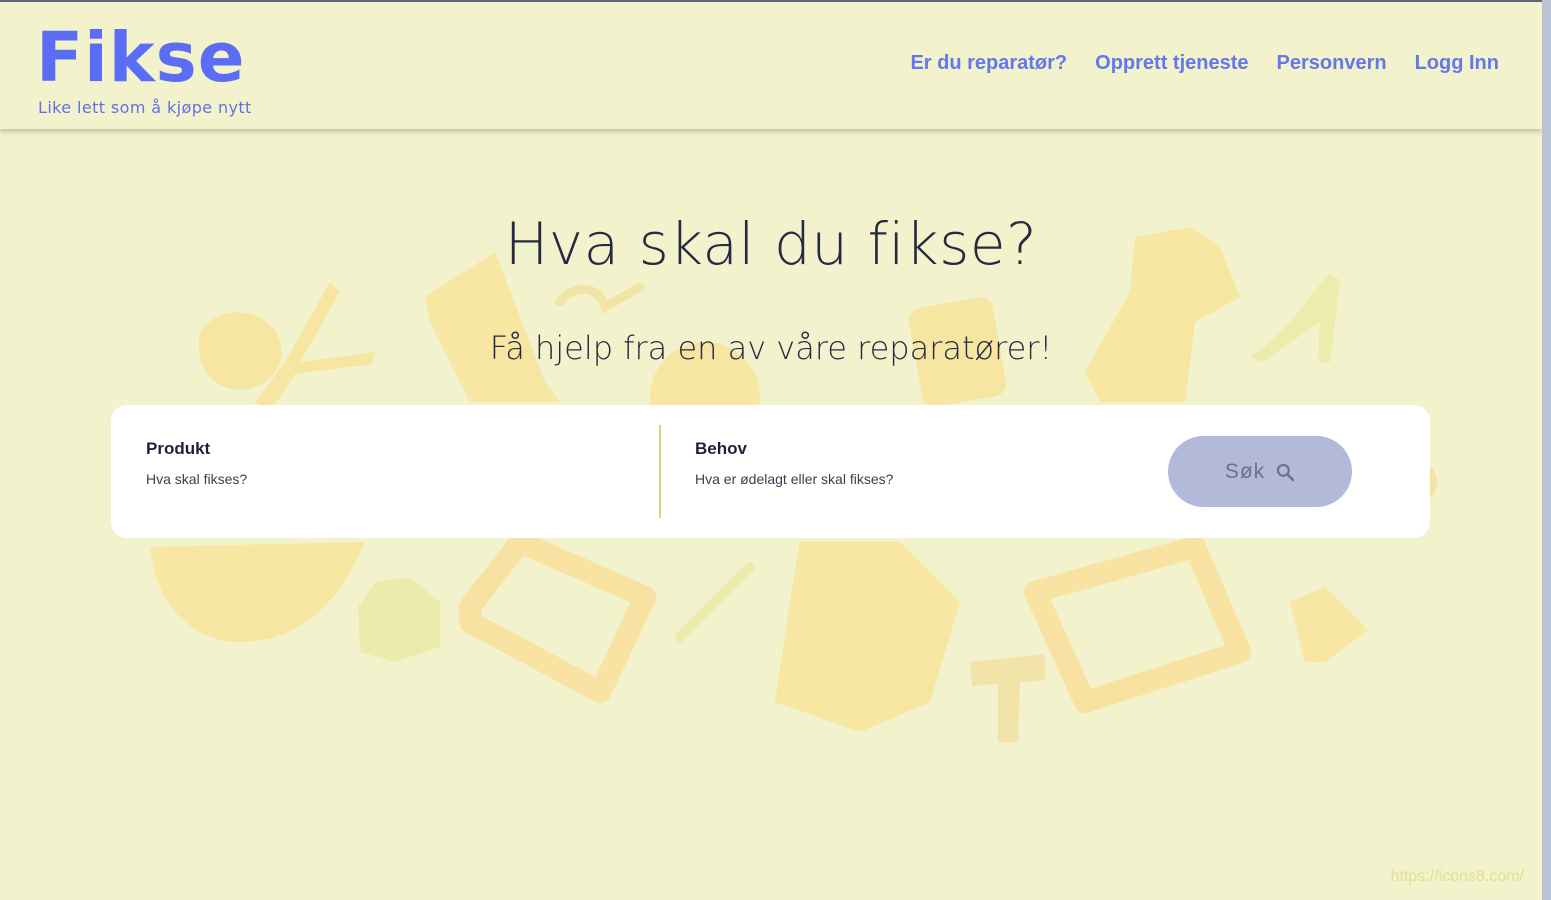  Describe the element at coordinates (905, 479) in the screenshot. I see `need-input` at that location.